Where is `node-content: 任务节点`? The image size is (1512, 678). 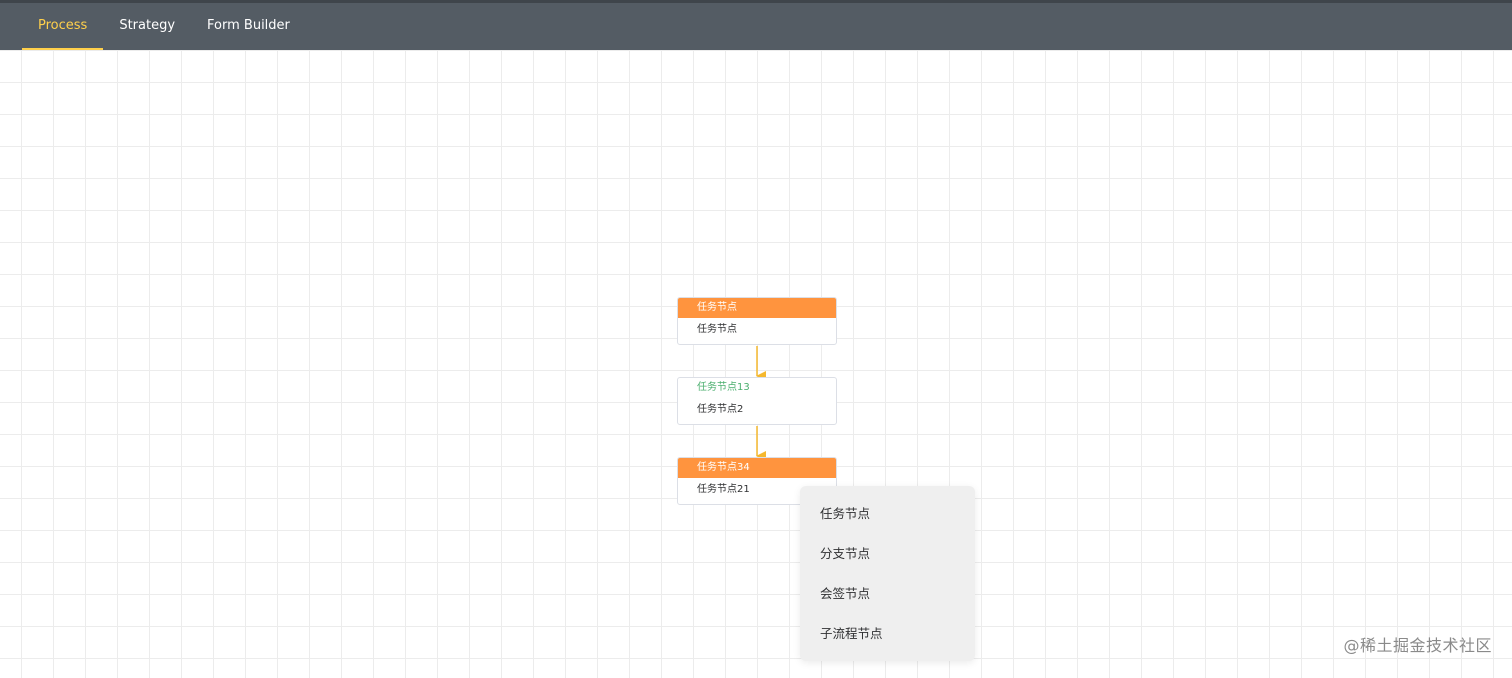
node-content: 任务节点 is located at coordinates (717, 329).